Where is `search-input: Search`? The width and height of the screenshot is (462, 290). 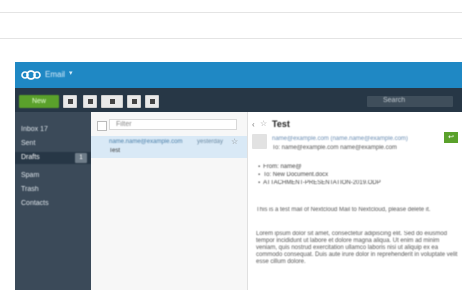
search-input: Search is located at coordinates (410, 101).